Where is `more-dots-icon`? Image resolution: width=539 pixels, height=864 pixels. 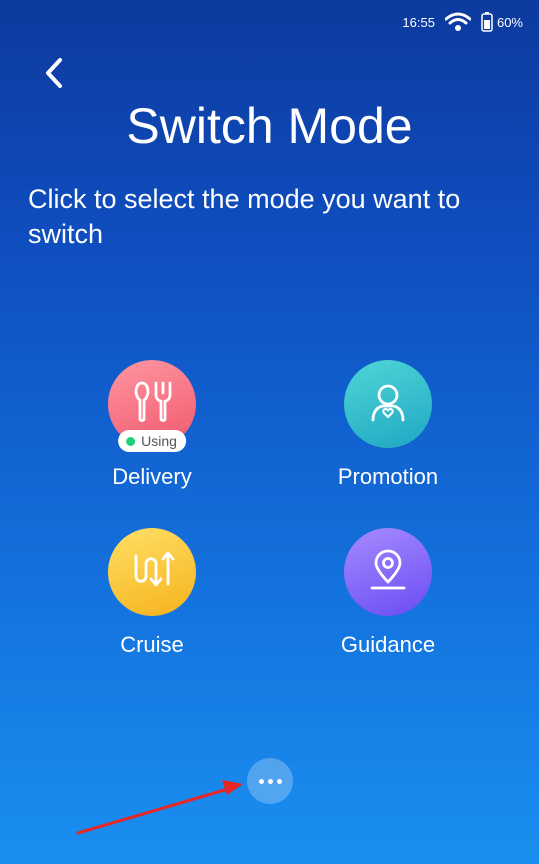 more-dots-icon is located at coordinates (261, 781).